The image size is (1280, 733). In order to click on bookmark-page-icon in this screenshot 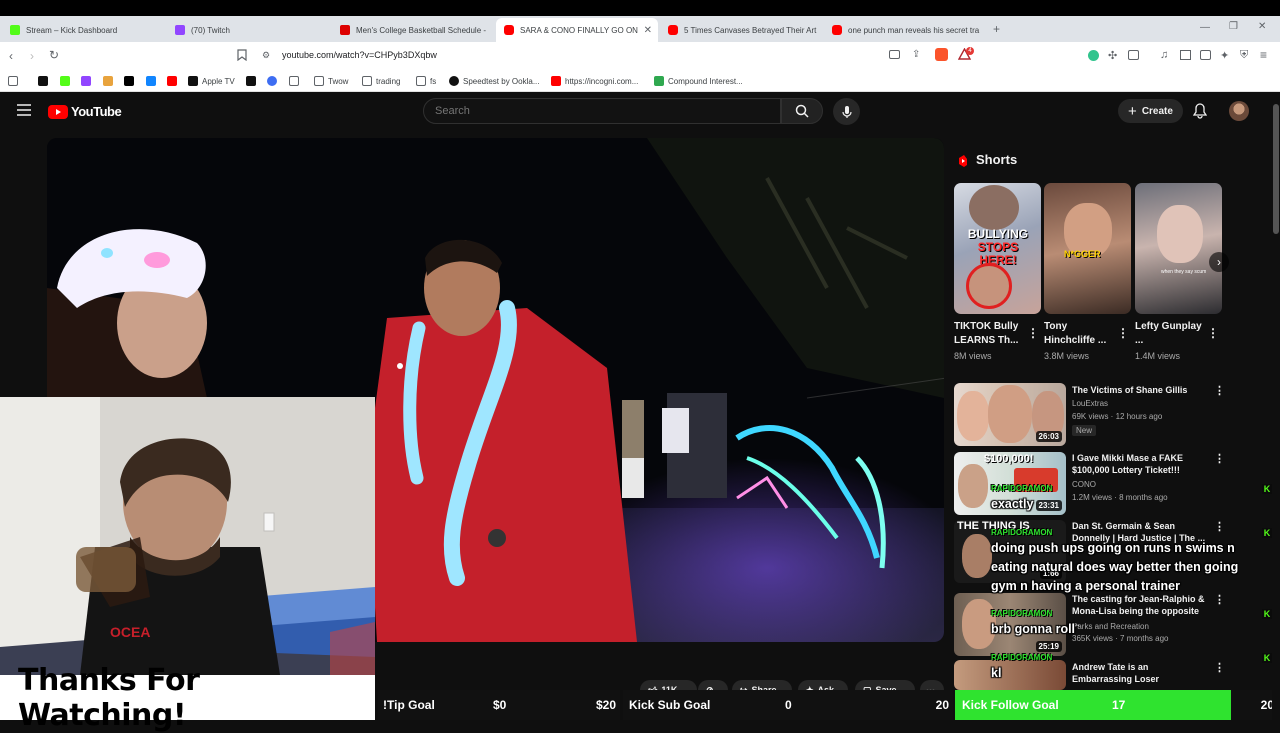, I will do `click(243, 55)`.